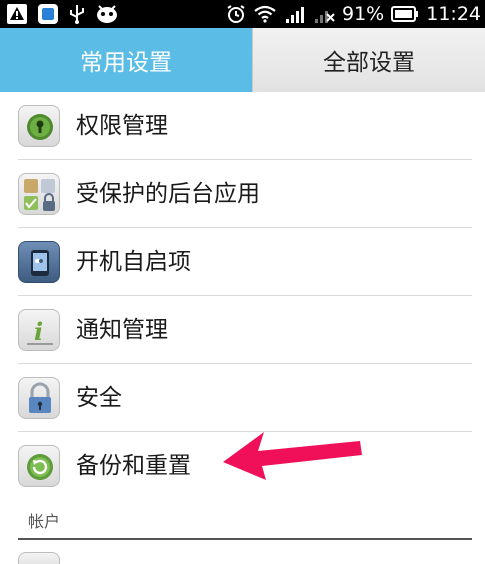 Image resolution: width=485 pixels, height=564 pixels. What do you see at coordinates (44, 521) in the screenshot?
I see `section-header-accounts: 帐户` at bounding box center [44, 521].